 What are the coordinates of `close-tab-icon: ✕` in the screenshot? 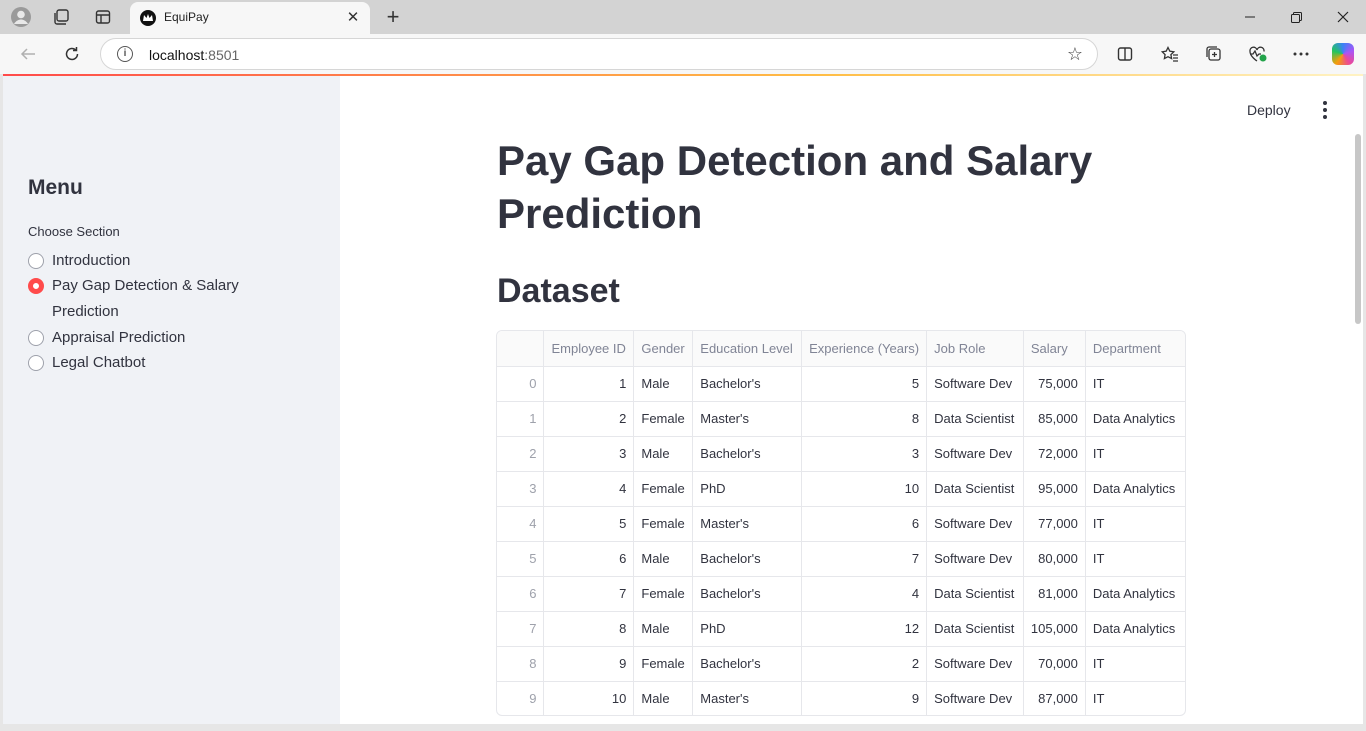 It's located at (353, 17).